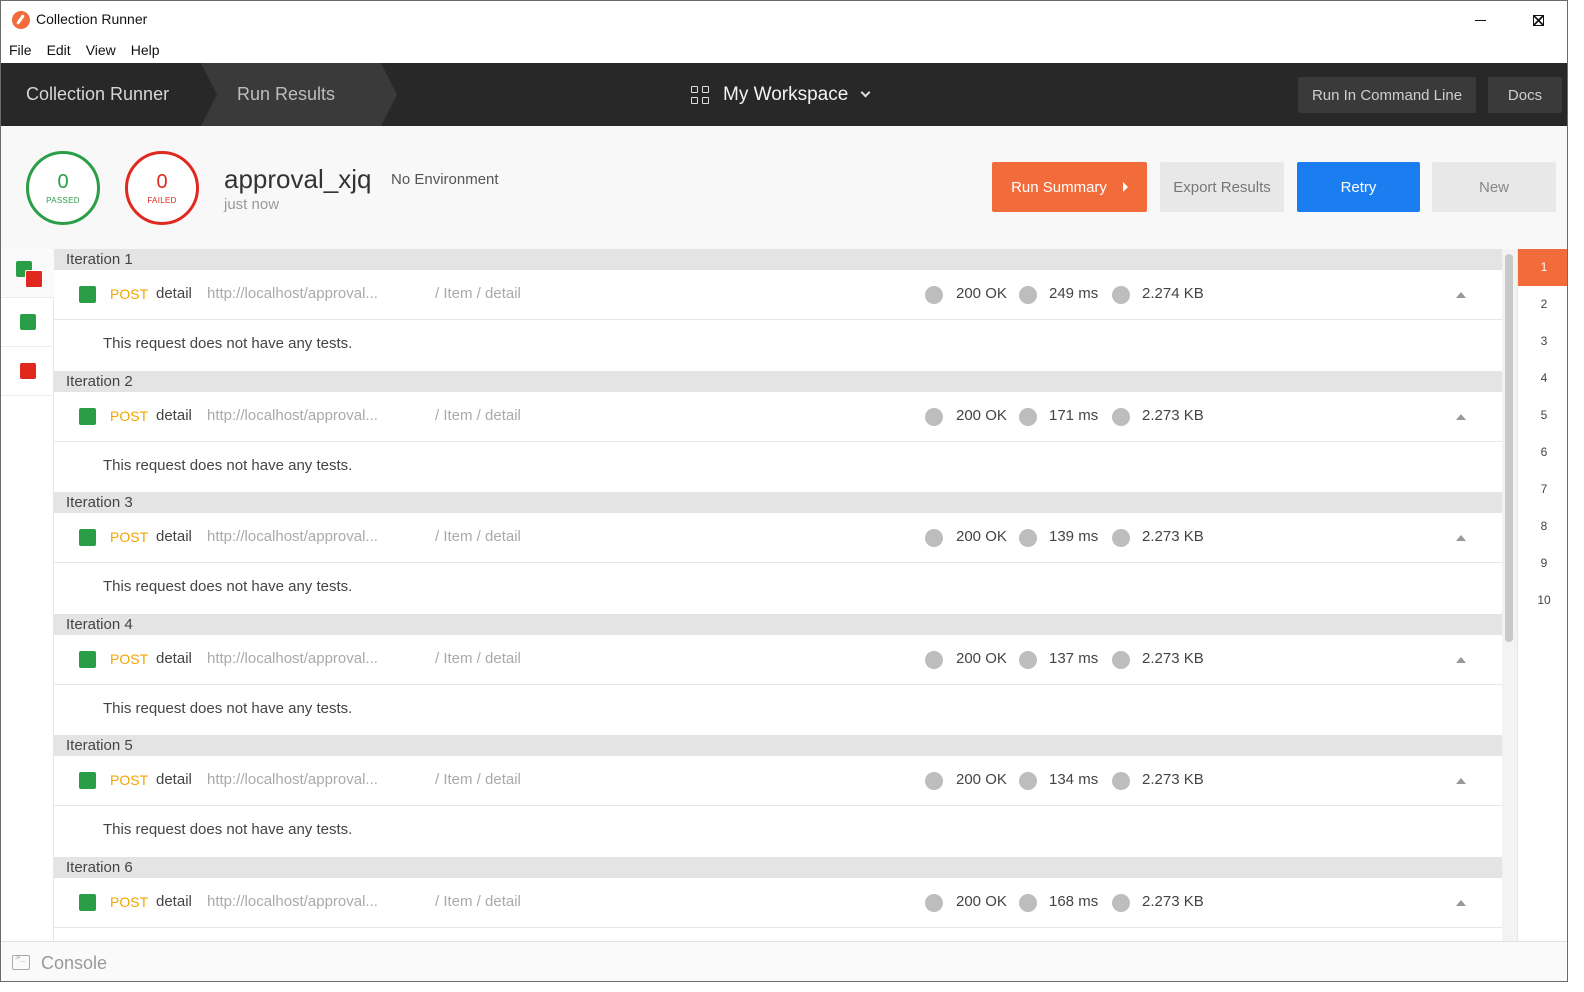 This screenshot has width=1584, height=992. I want to click on menu-help: Help, so click(145, 51).